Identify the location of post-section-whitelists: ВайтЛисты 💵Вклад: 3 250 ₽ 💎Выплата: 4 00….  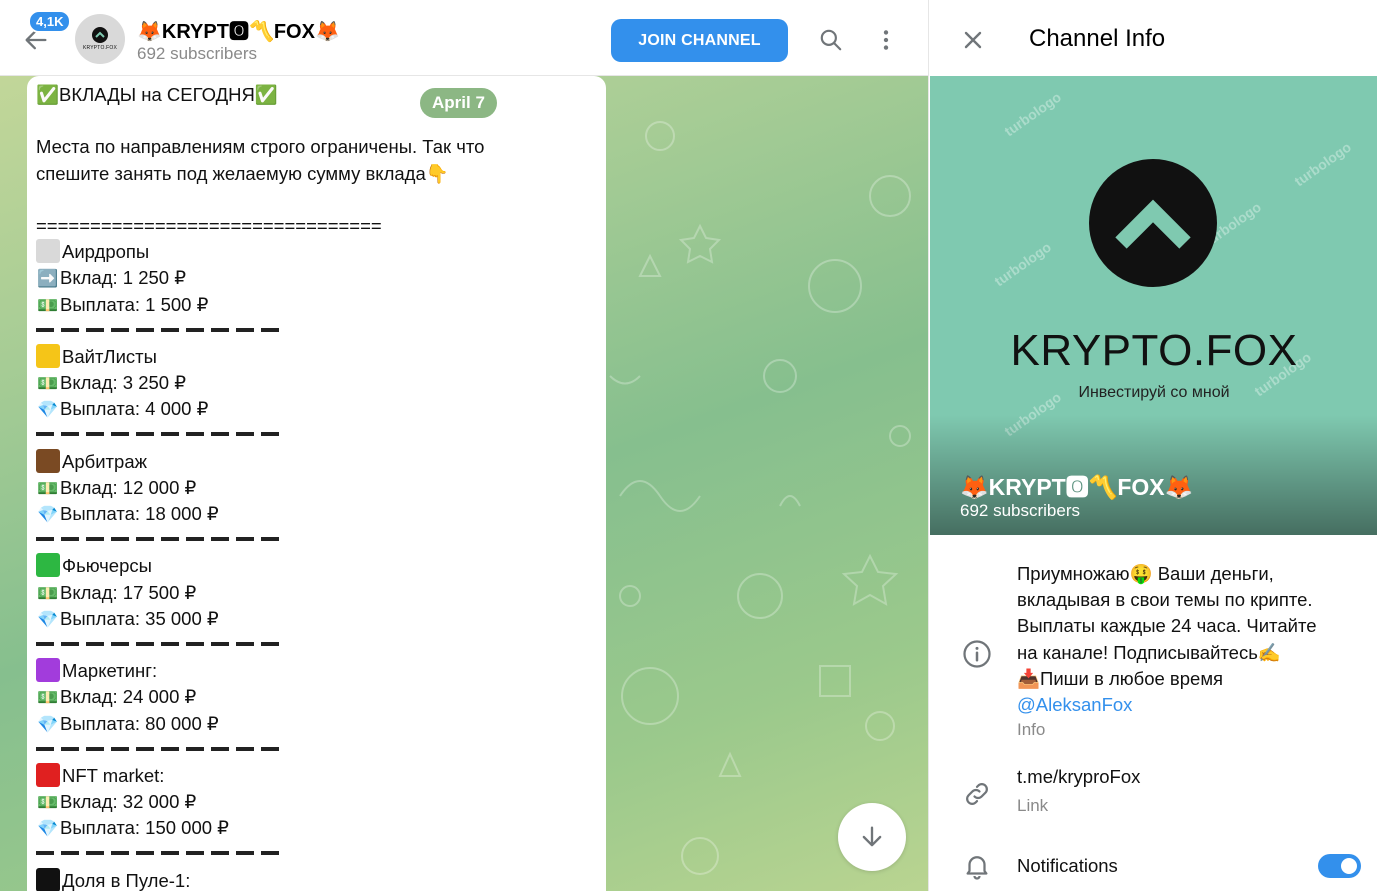
(316, 396).